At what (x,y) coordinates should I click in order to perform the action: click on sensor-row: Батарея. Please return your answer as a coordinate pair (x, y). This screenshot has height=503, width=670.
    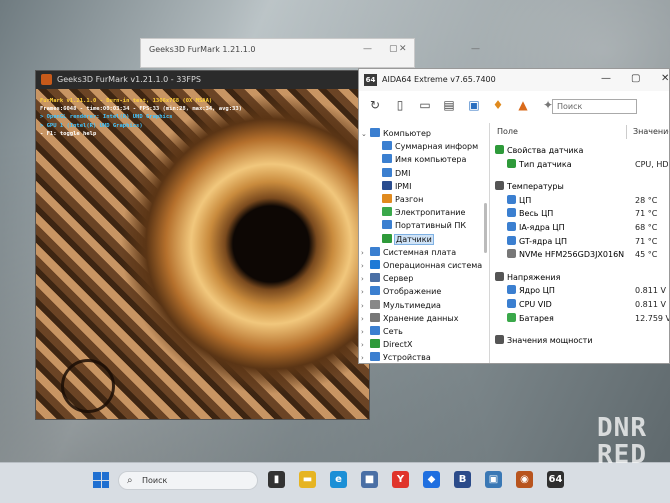
    Looking at the image, I should click on (530, 318).